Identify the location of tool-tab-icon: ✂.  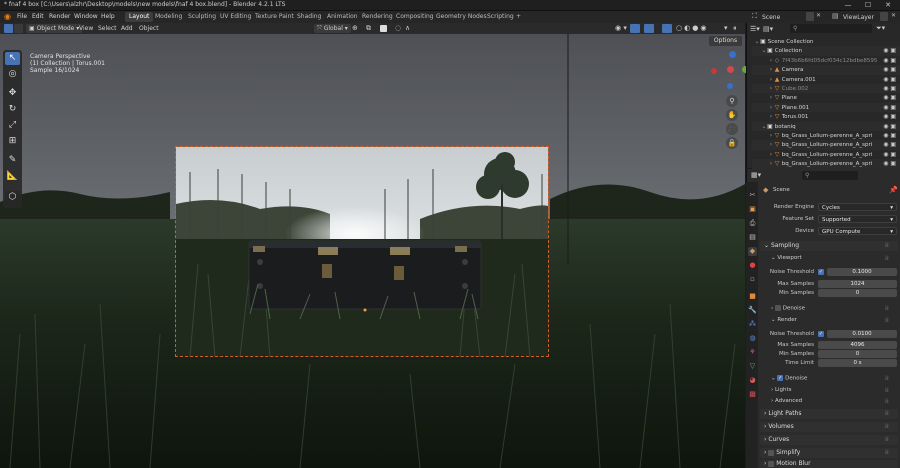
(752, 195).